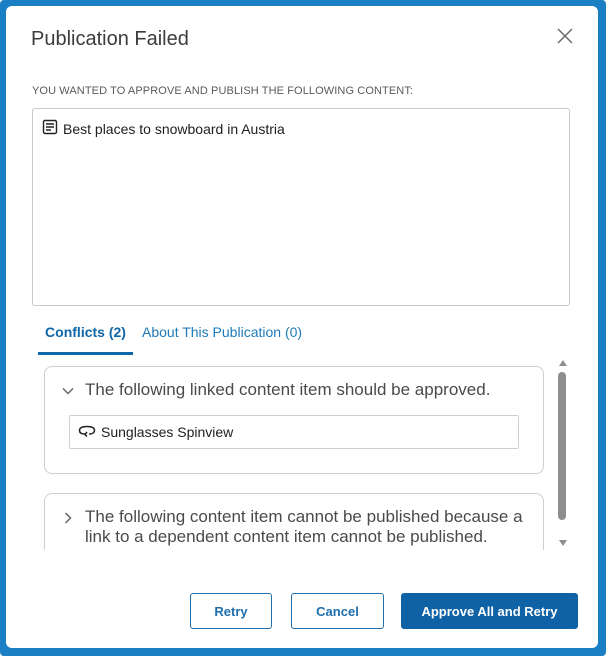  Describe the element at coordinates (89, 432) in the screenshot. I see `link-icon` at that location.